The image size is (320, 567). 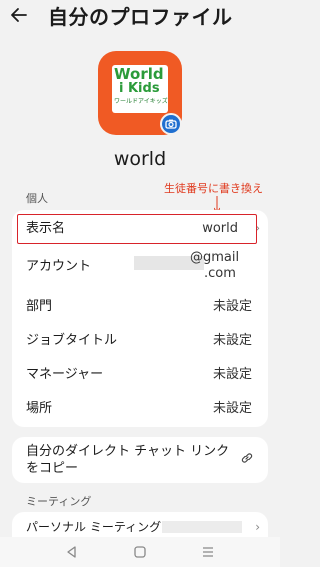 What do you see at coordinates (140, 409) in the screenshot?
I see `row-location: 場所 未設定` at bounding box center [140, 409].